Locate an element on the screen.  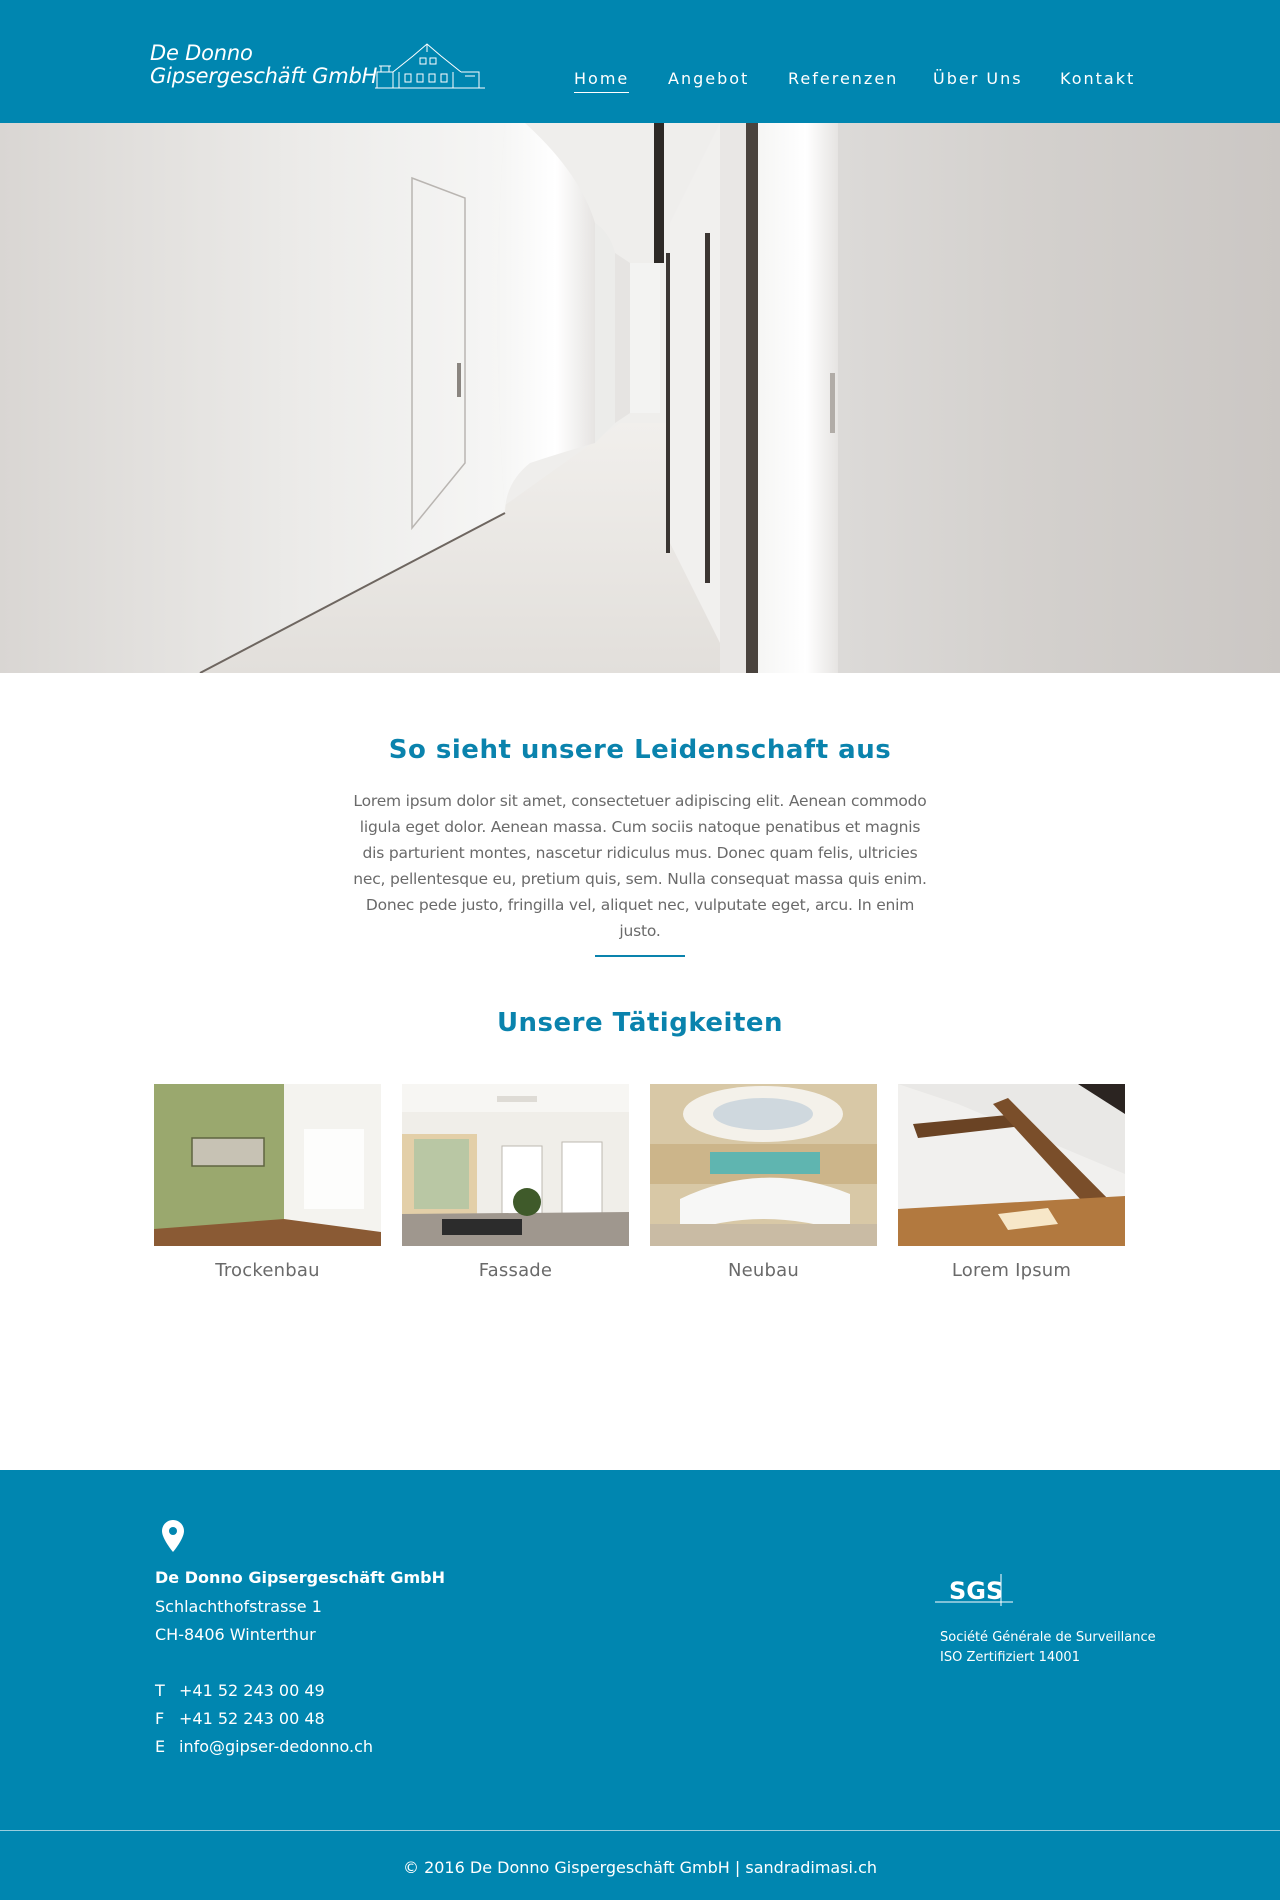
section-divider is located at coordinates (640, 956).